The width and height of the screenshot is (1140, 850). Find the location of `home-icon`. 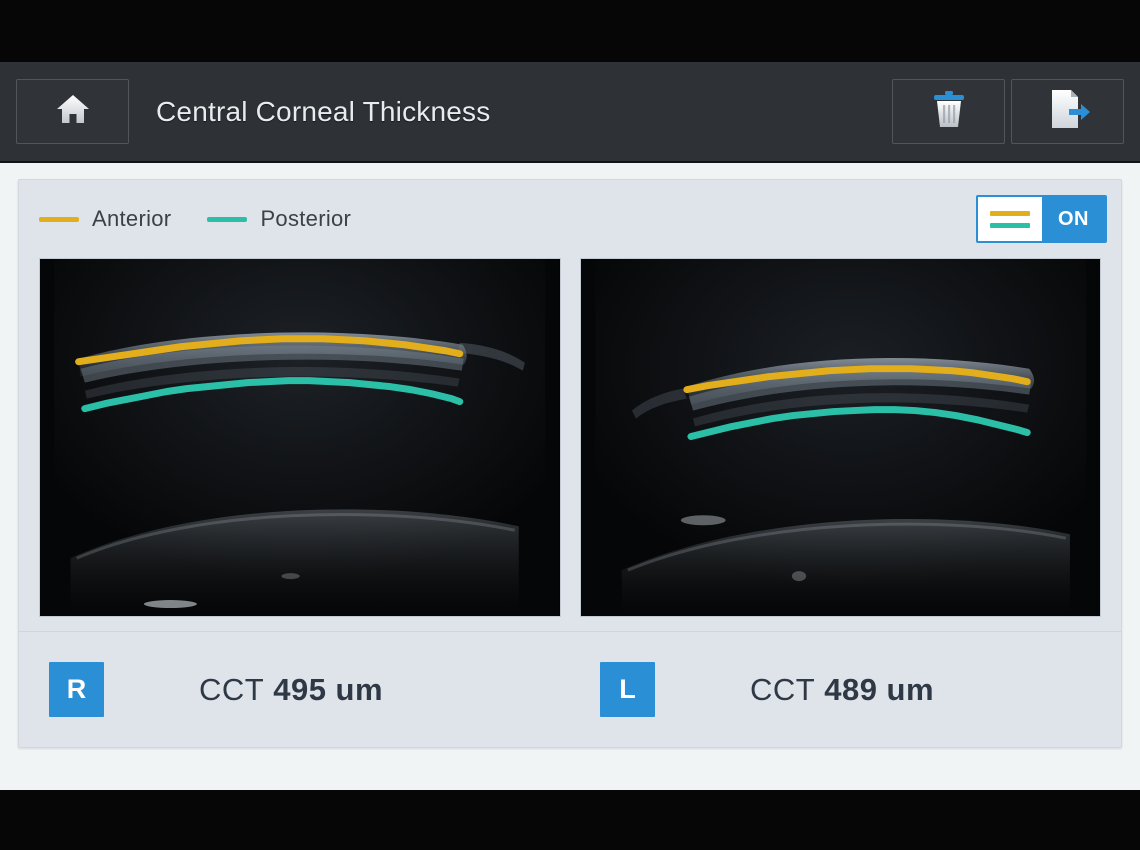

home-icon is located at coordinates (73, 111).